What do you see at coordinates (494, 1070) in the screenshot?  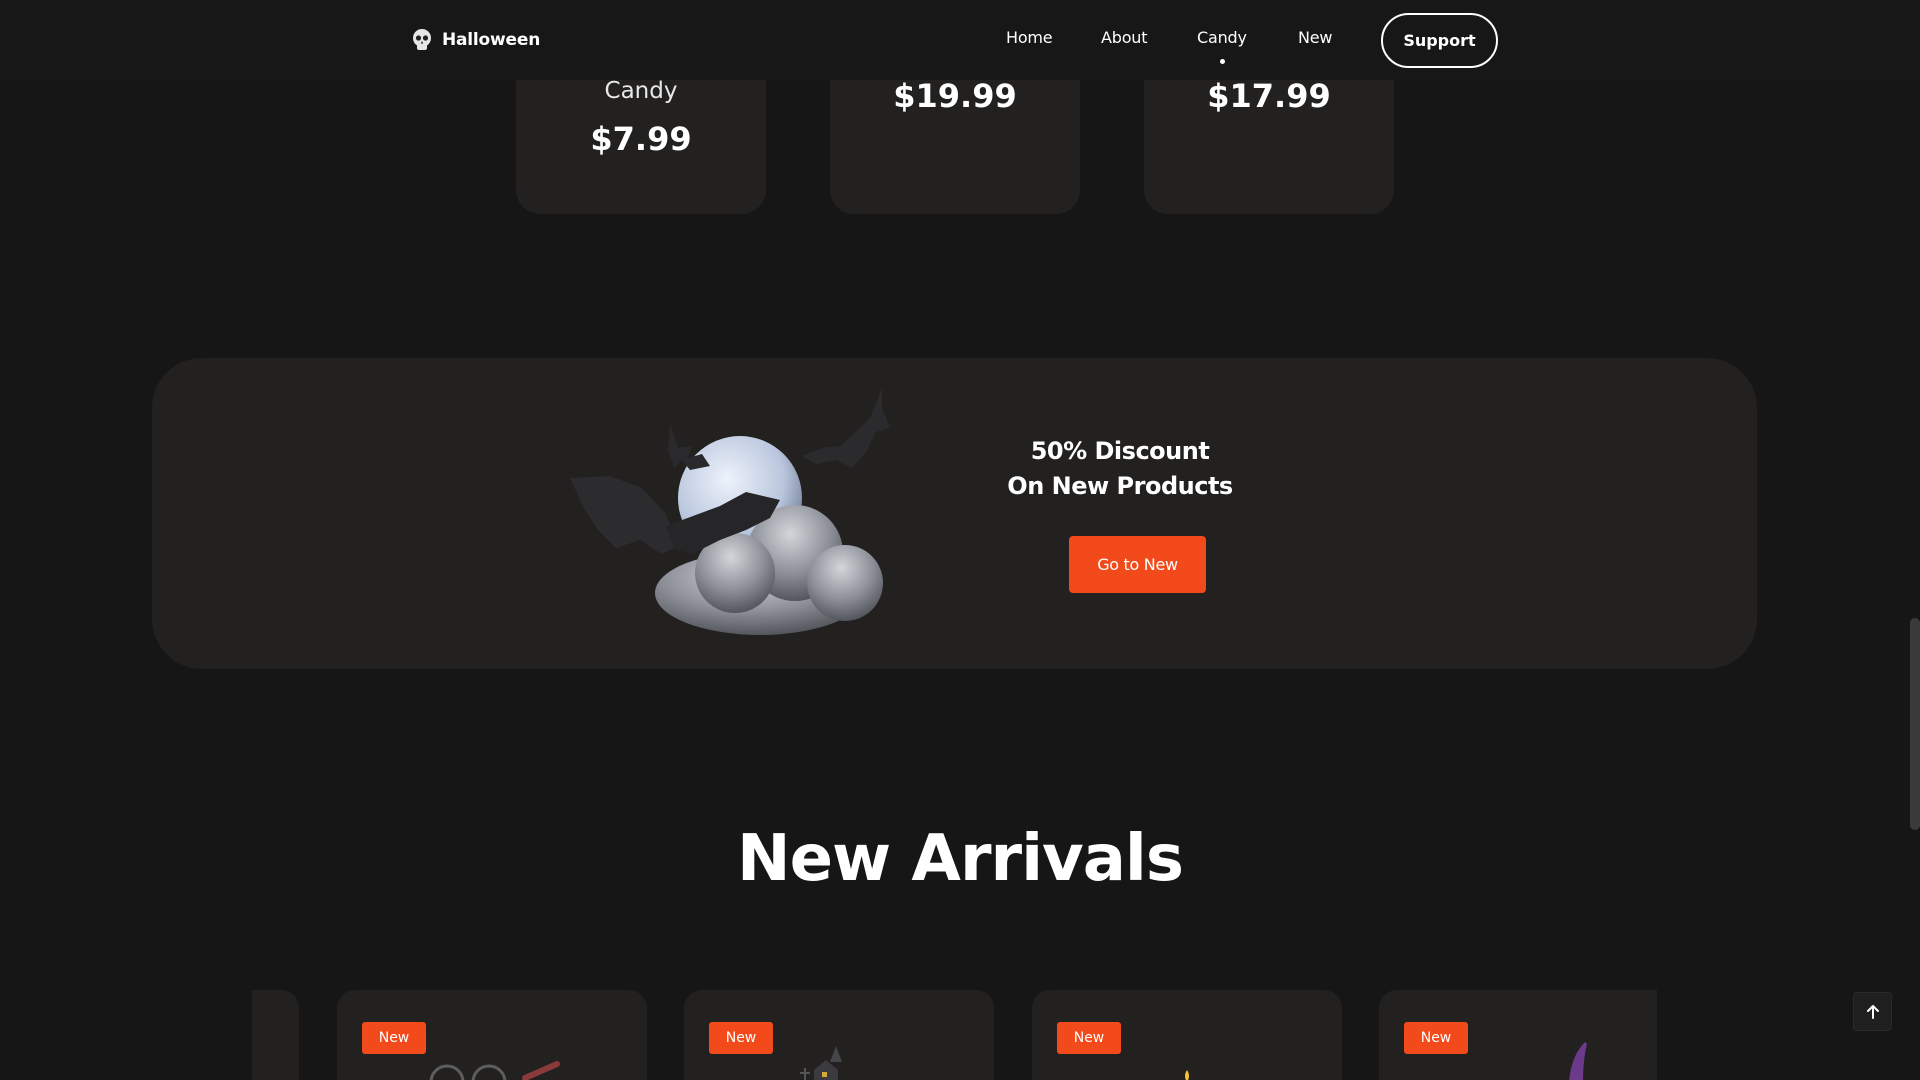 I see `glasses-product-image` at bounding box center [494, 1070].